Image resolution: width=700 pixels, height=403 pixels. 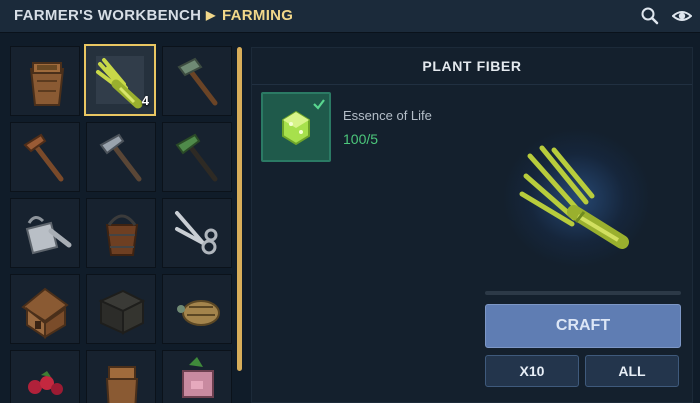 I want to click on recipe-slot-pig-statue, so click(x=197, y=376).